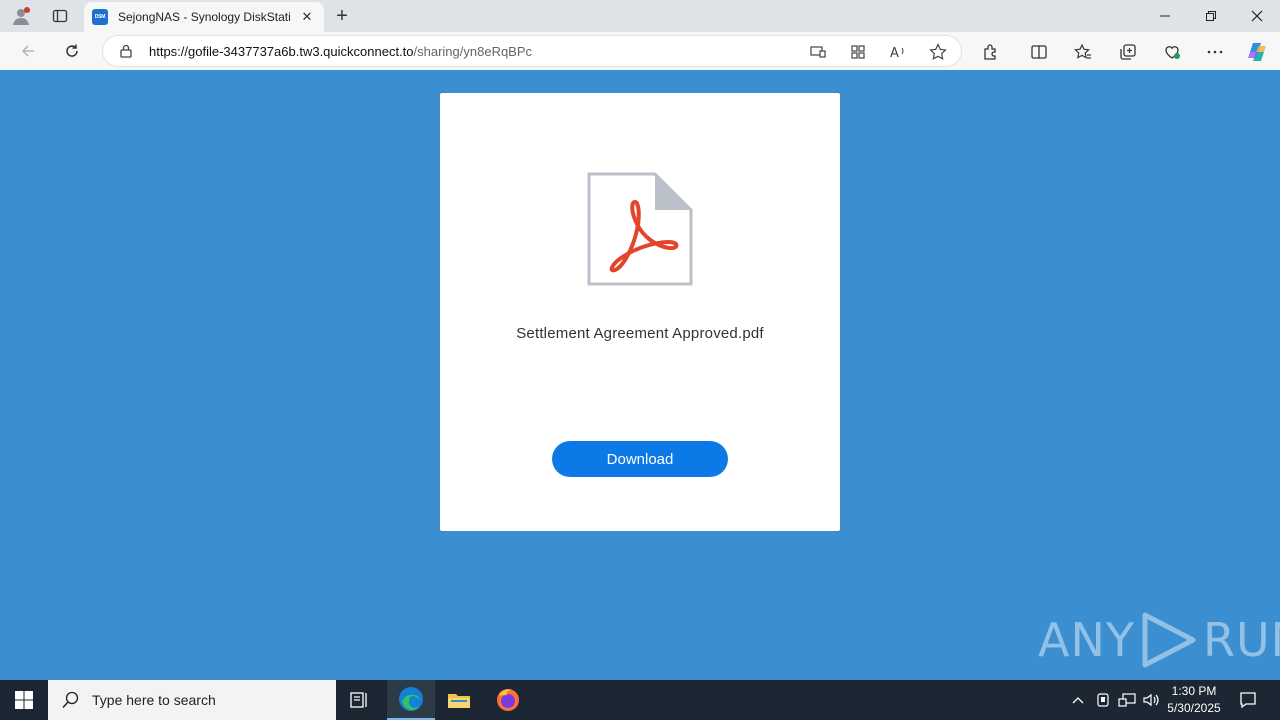 The height and width of the screenshot is (720, 1280). Describe the element at coordinates (508, 700) in the screenshot. I see `firefox-icon` at that location.